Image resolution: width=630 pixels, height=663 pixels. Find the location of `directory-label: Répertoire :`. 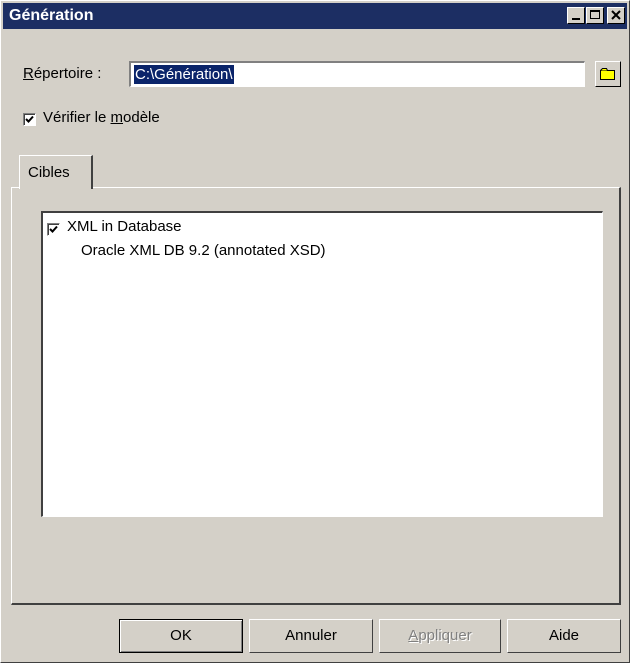

directory-label: Répertoire : is located at coordinates (62, 73).